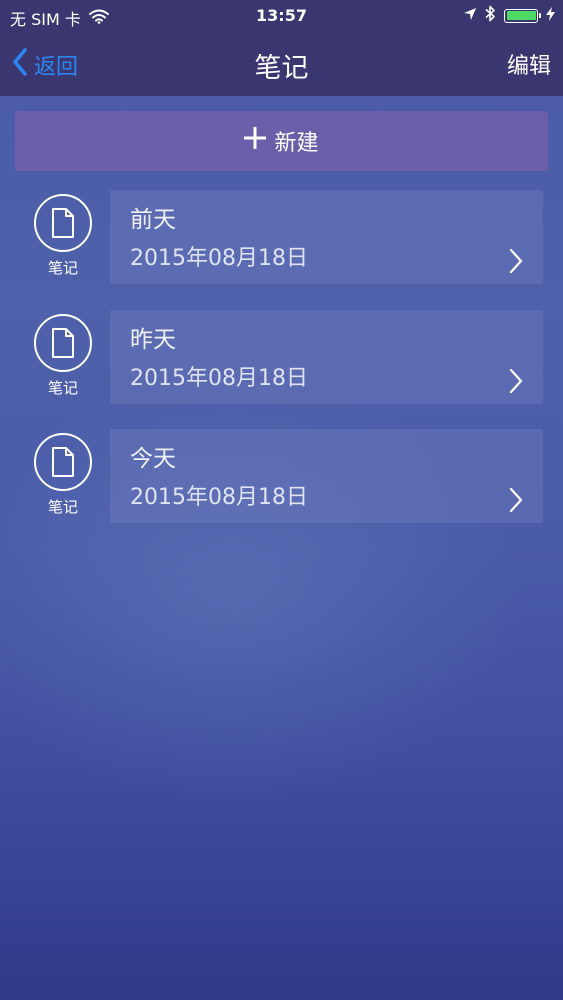 This screenshot has width=563, height=1000. I want to click on edit-button: 编辑, so click(529, 64).